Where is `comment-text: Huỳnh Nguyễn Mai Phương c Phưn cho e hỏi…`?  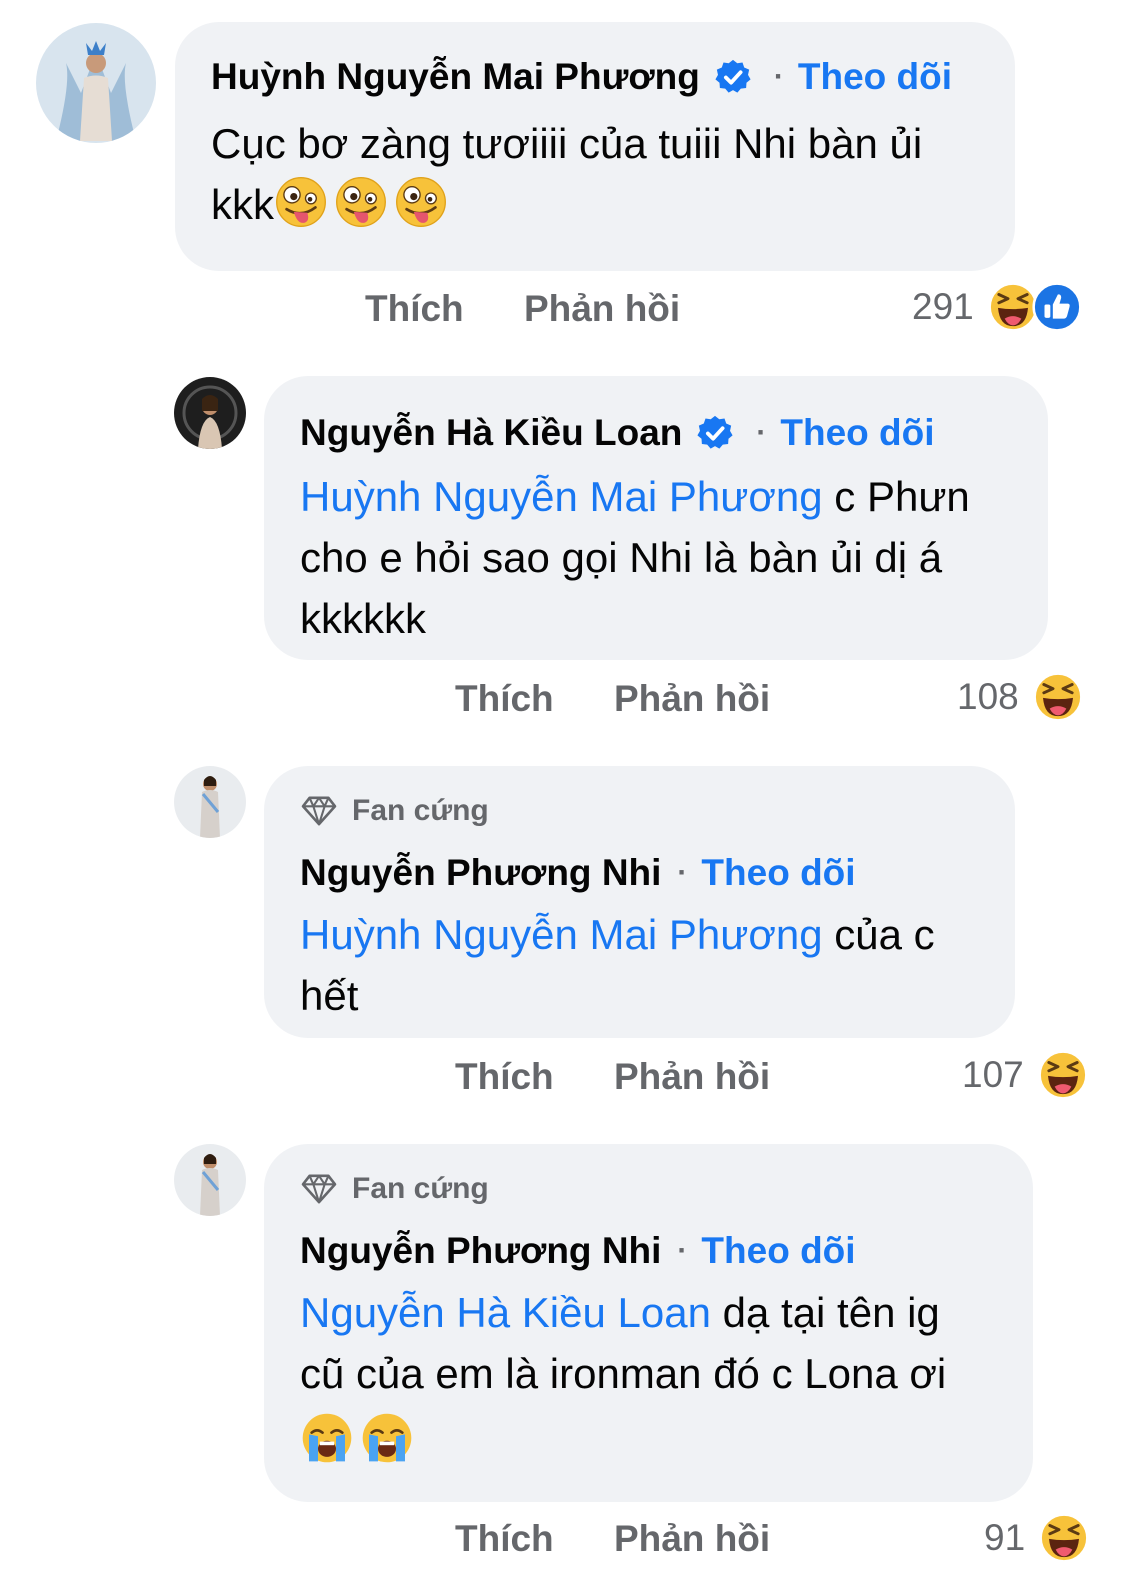
comment-text: Huỳnh Nguyễn Mai Phương c Phưn cho e hỏi… is located at coordinates (635, 557).